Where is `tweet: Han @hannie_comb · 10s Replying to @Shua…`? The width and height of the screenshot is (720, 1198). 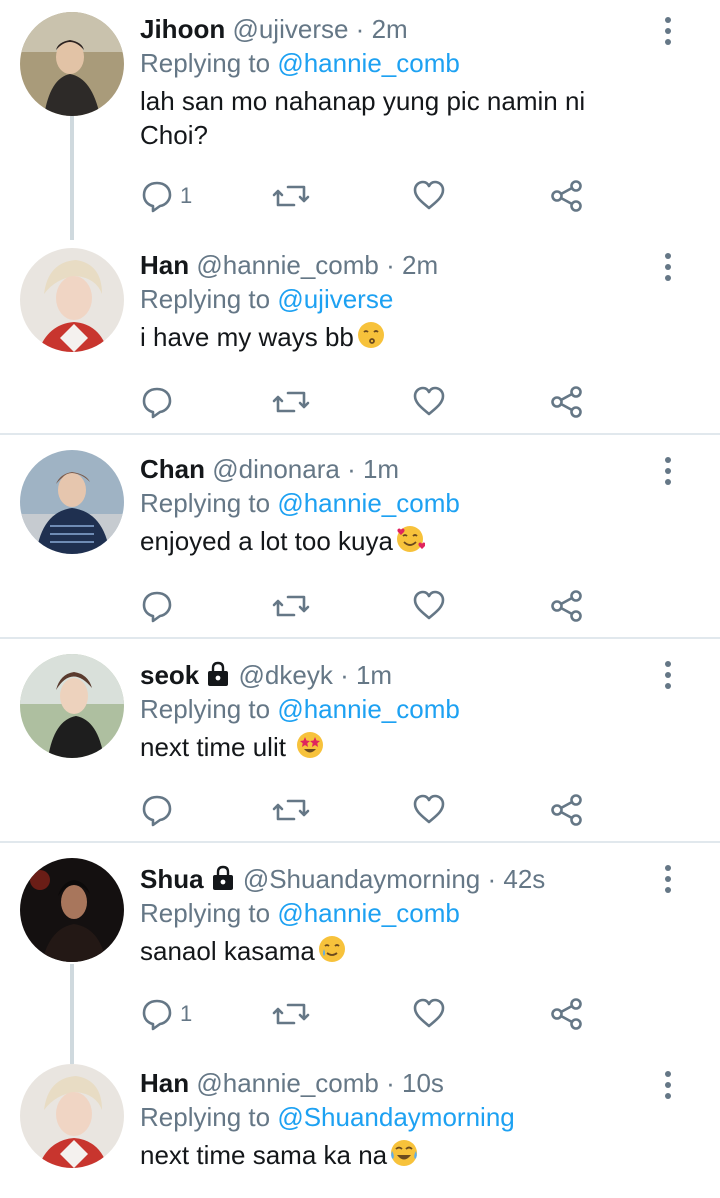
tweet: Han @hannie_comb · 10s Replying to @Shua… is located at coordinates (360, 1126).